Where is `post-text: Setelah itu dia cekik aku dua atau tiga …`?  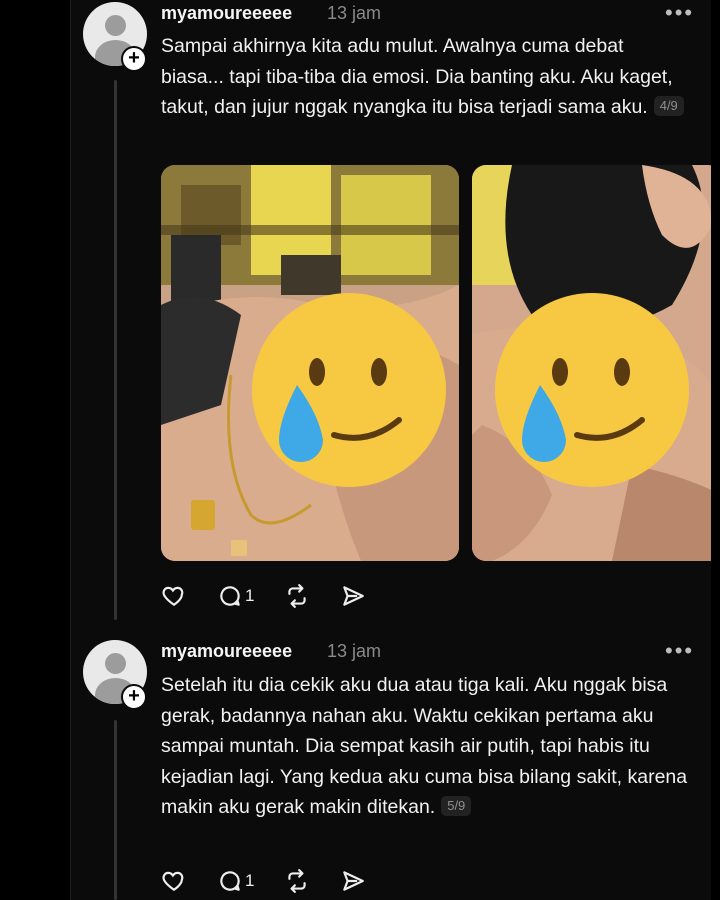 post-text: Setelah itu dia cekik aku dua atau tiga … is located at coordinates (426, 746).